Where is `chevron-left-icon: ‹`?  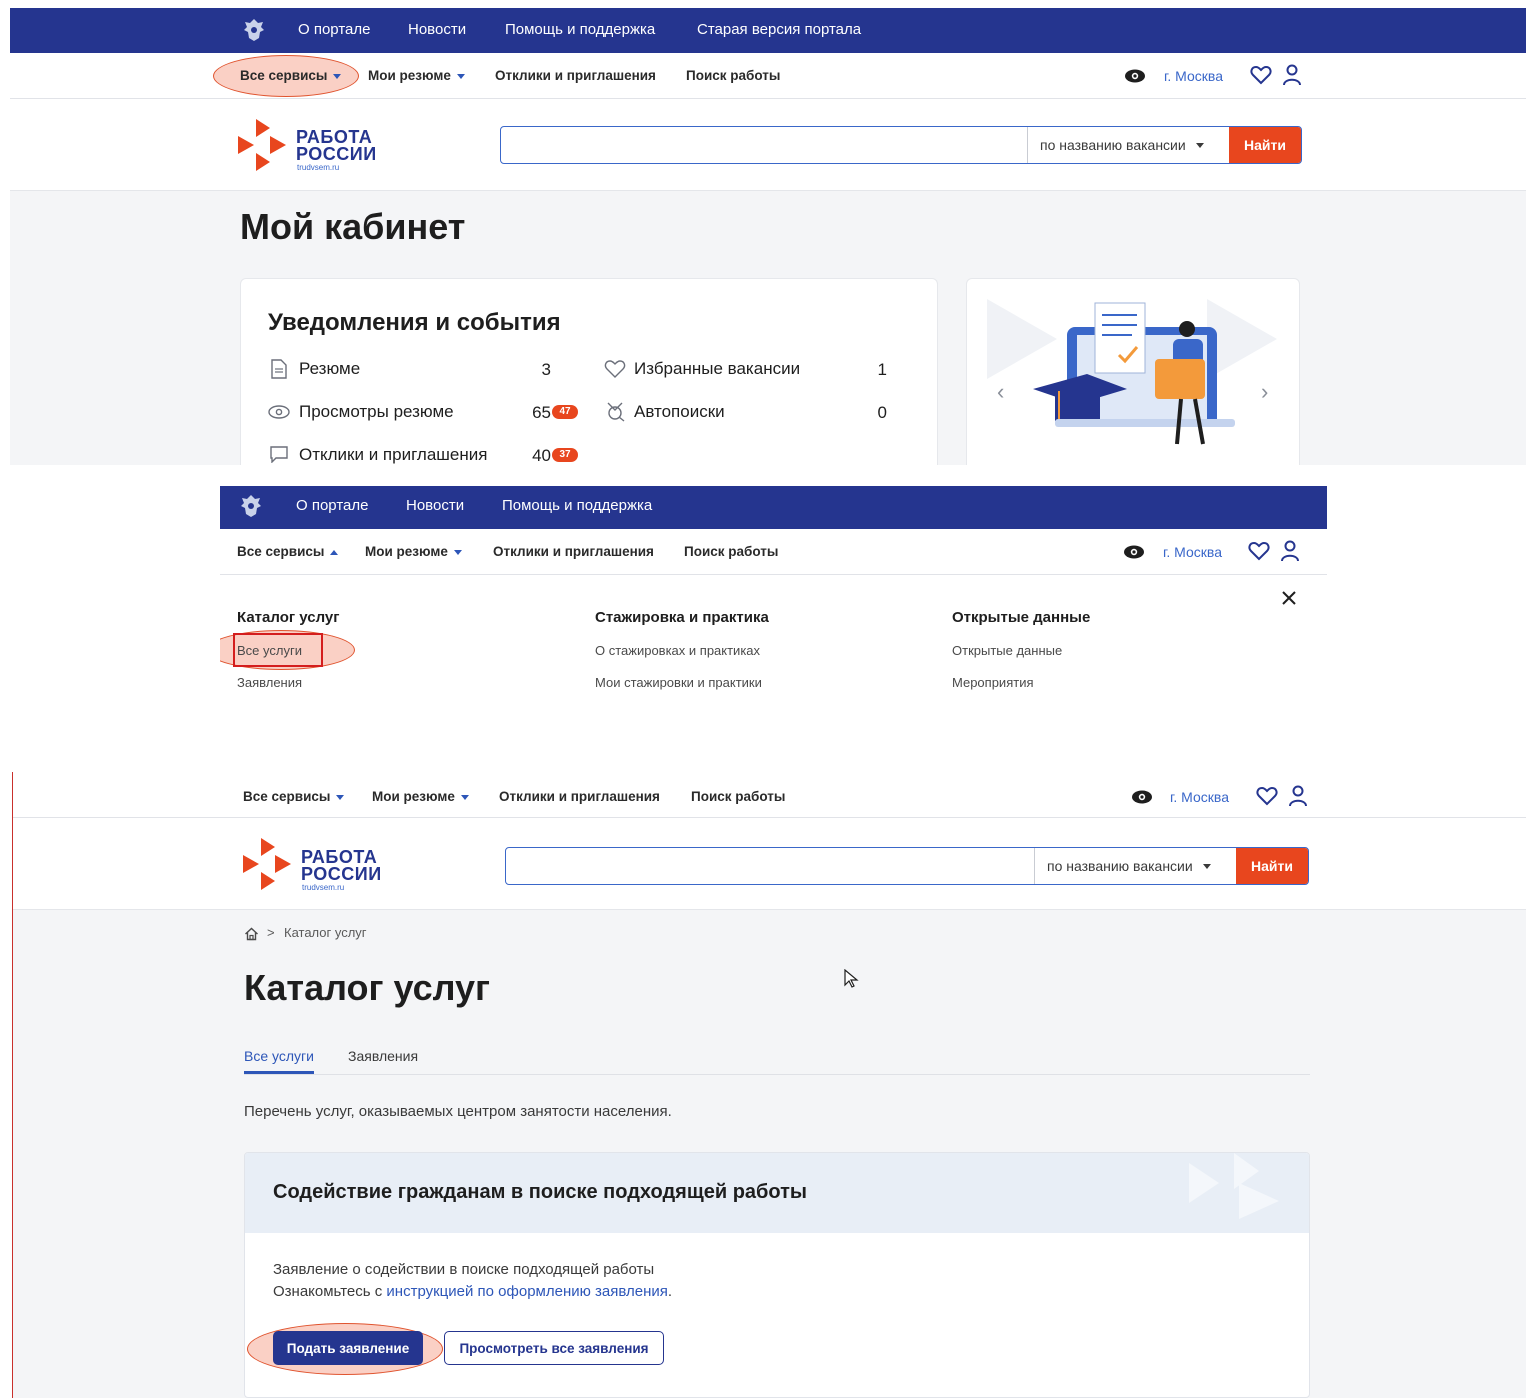 chevron-left-icon: ‹ is located at coordinates (1000, 392).